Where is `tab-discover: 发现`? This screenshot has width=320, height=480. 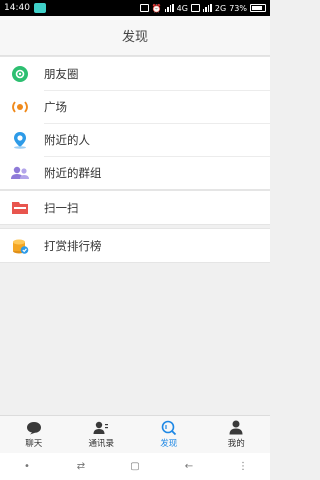 tab-discover: 发现 is located at coordinates (169, 434).